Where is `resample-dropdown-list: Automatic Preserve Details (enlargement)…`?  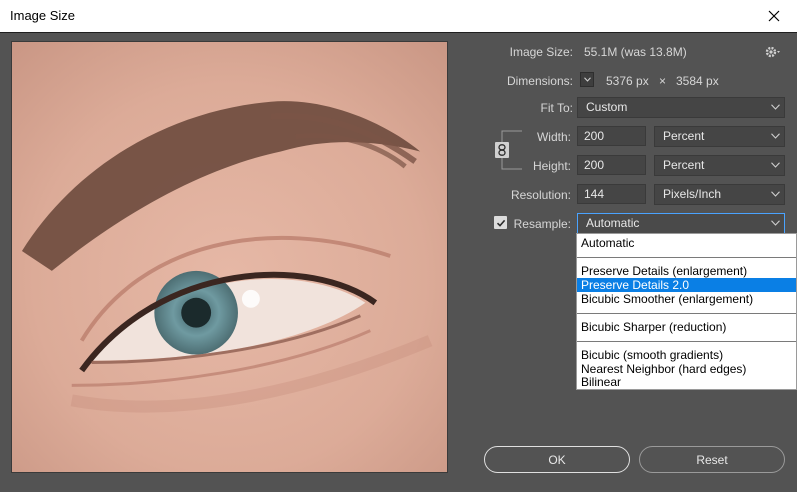
resample-dropdown-list: Automatic Preserve Details (enlargement)… is located at coordinates (686, 311).